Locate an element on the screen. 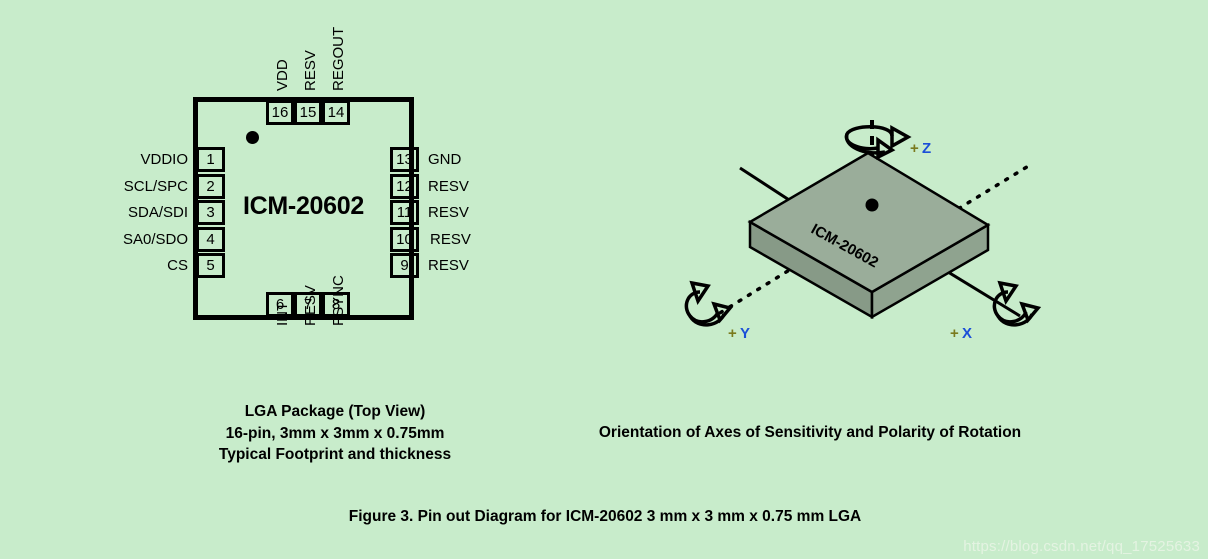 The image size is (1208, 559). pad-10: 10 is located at coordinates (404, 239).